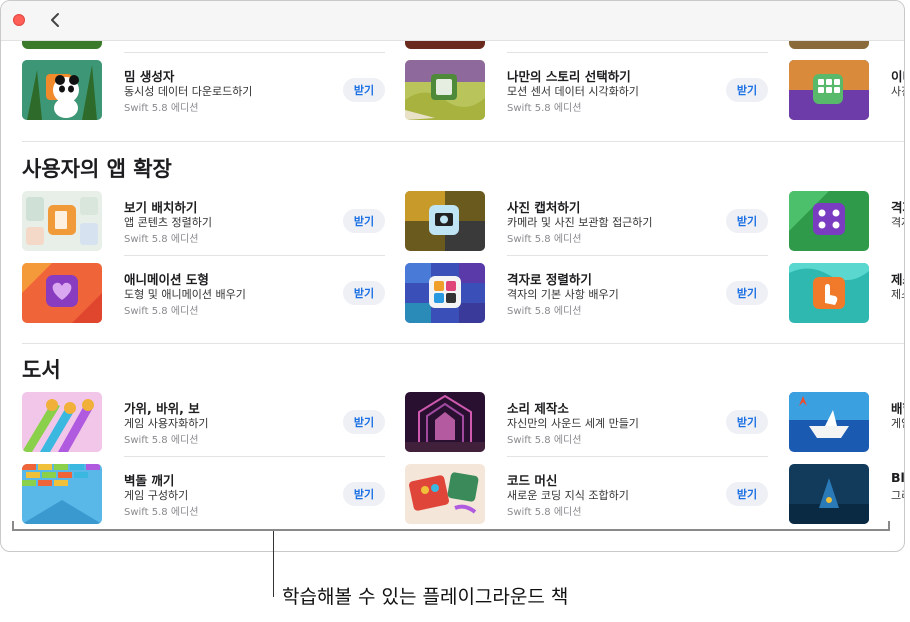 The width and height of the screenshot is (910, 622). Describe the element at coordinates (166, 423) in the screenshot. I see `item-subtitle: 게임 사용자화하기` at that location.